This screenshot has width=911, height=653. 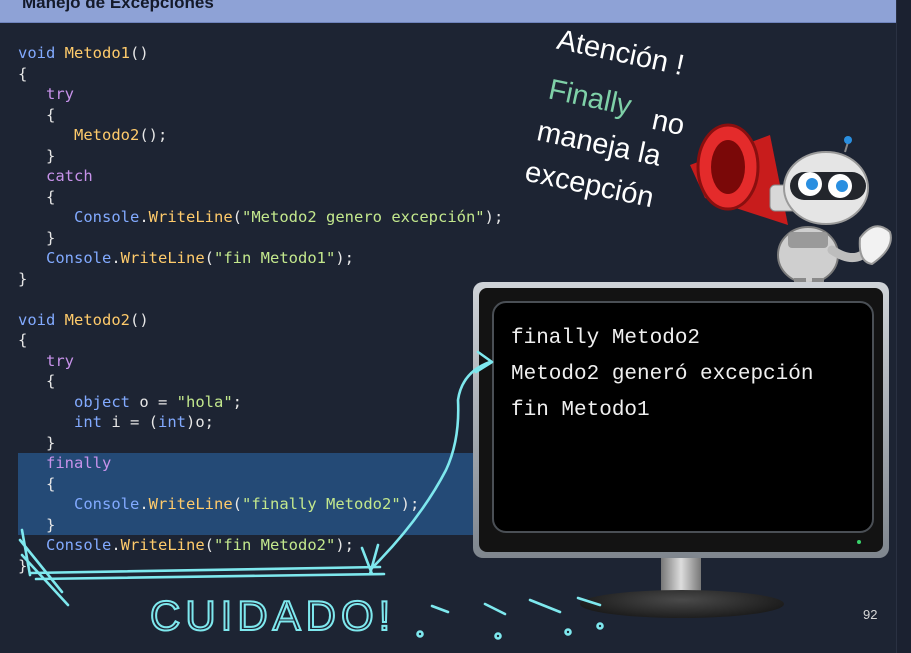 I want to click on cuidado-annotation: CUIDADO!, so click(x=272, y=615).